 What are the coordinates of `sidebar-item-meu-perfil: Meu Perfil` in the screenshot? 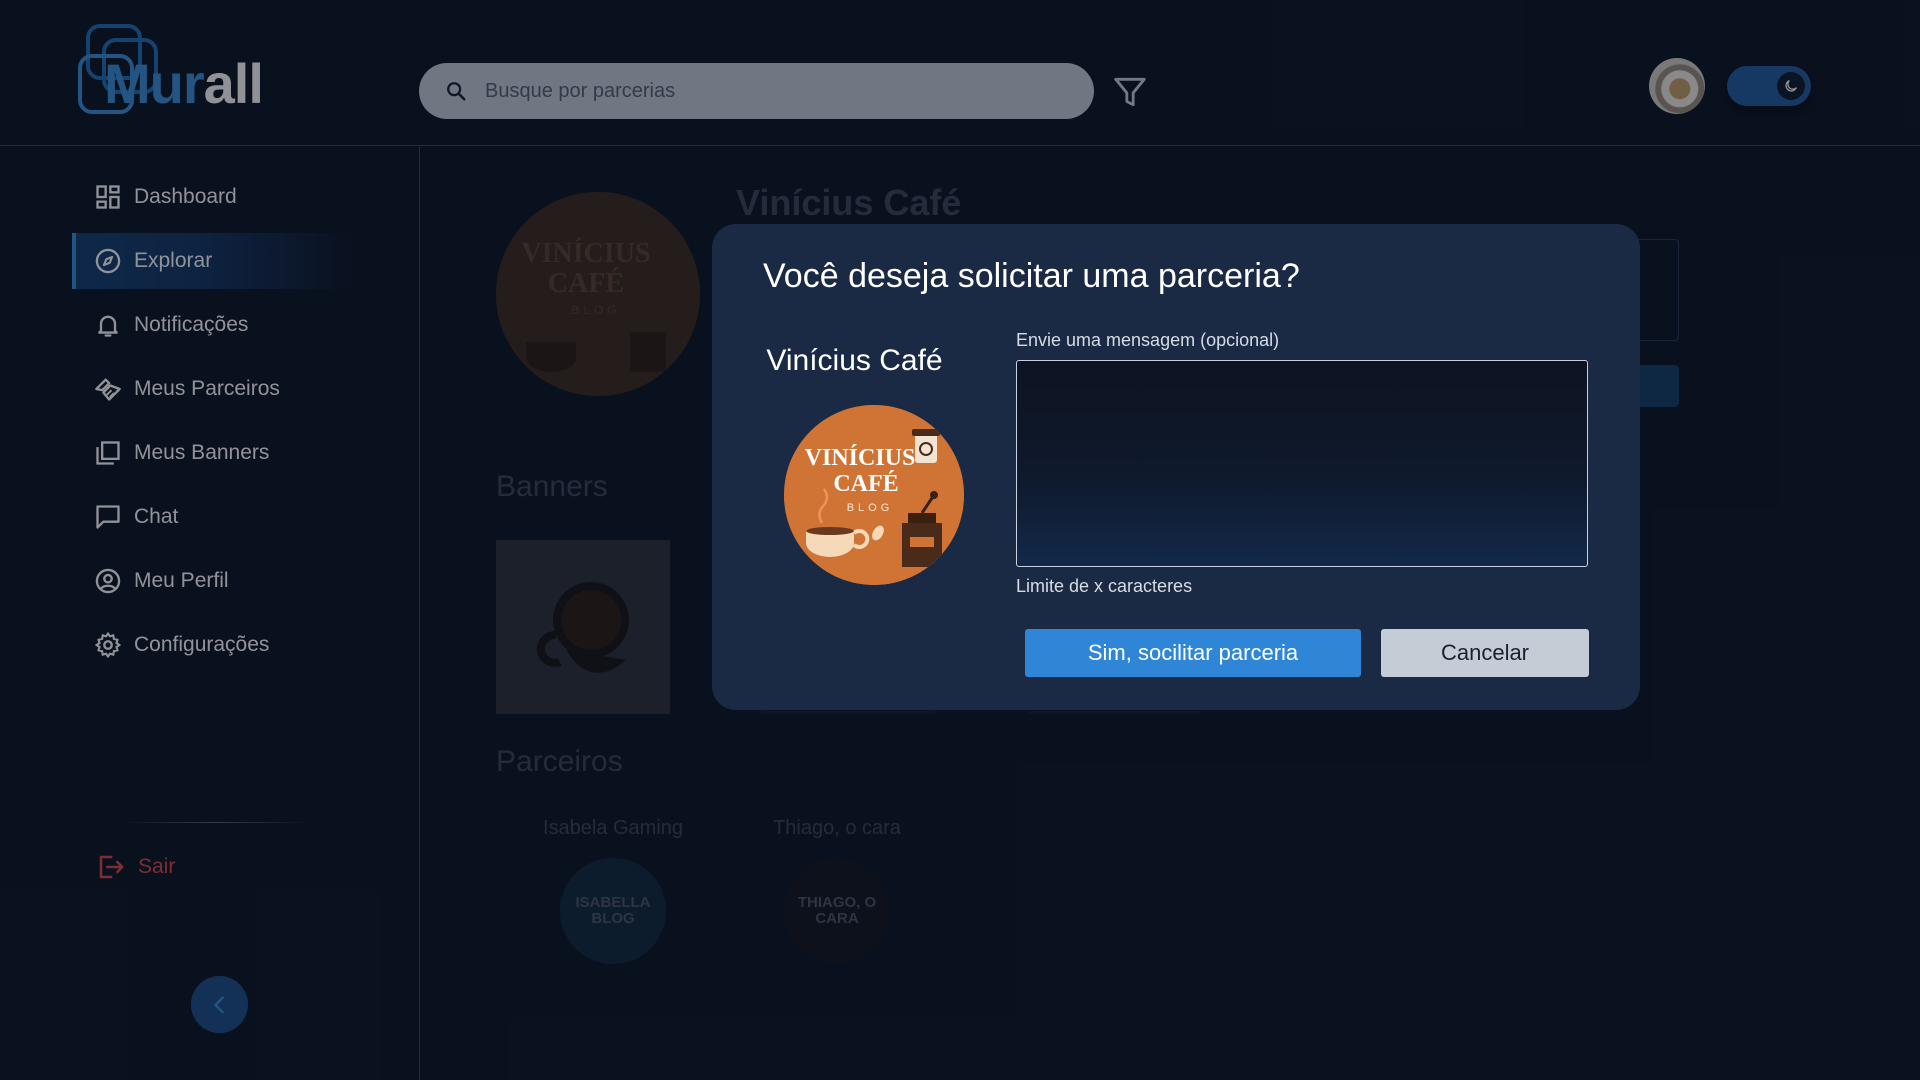 It's located at (212, 581).